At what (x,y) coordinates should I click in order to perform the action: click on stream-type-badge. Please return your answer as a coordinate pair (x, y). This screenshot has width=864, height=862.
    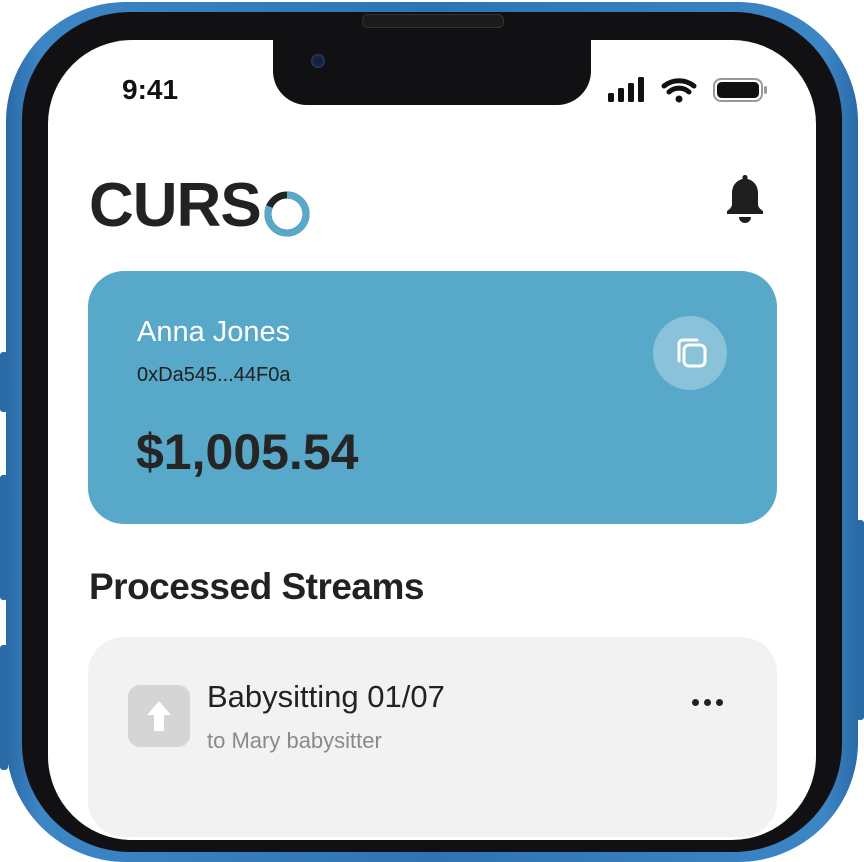
    Looking at the image, I should click on (159, 716).